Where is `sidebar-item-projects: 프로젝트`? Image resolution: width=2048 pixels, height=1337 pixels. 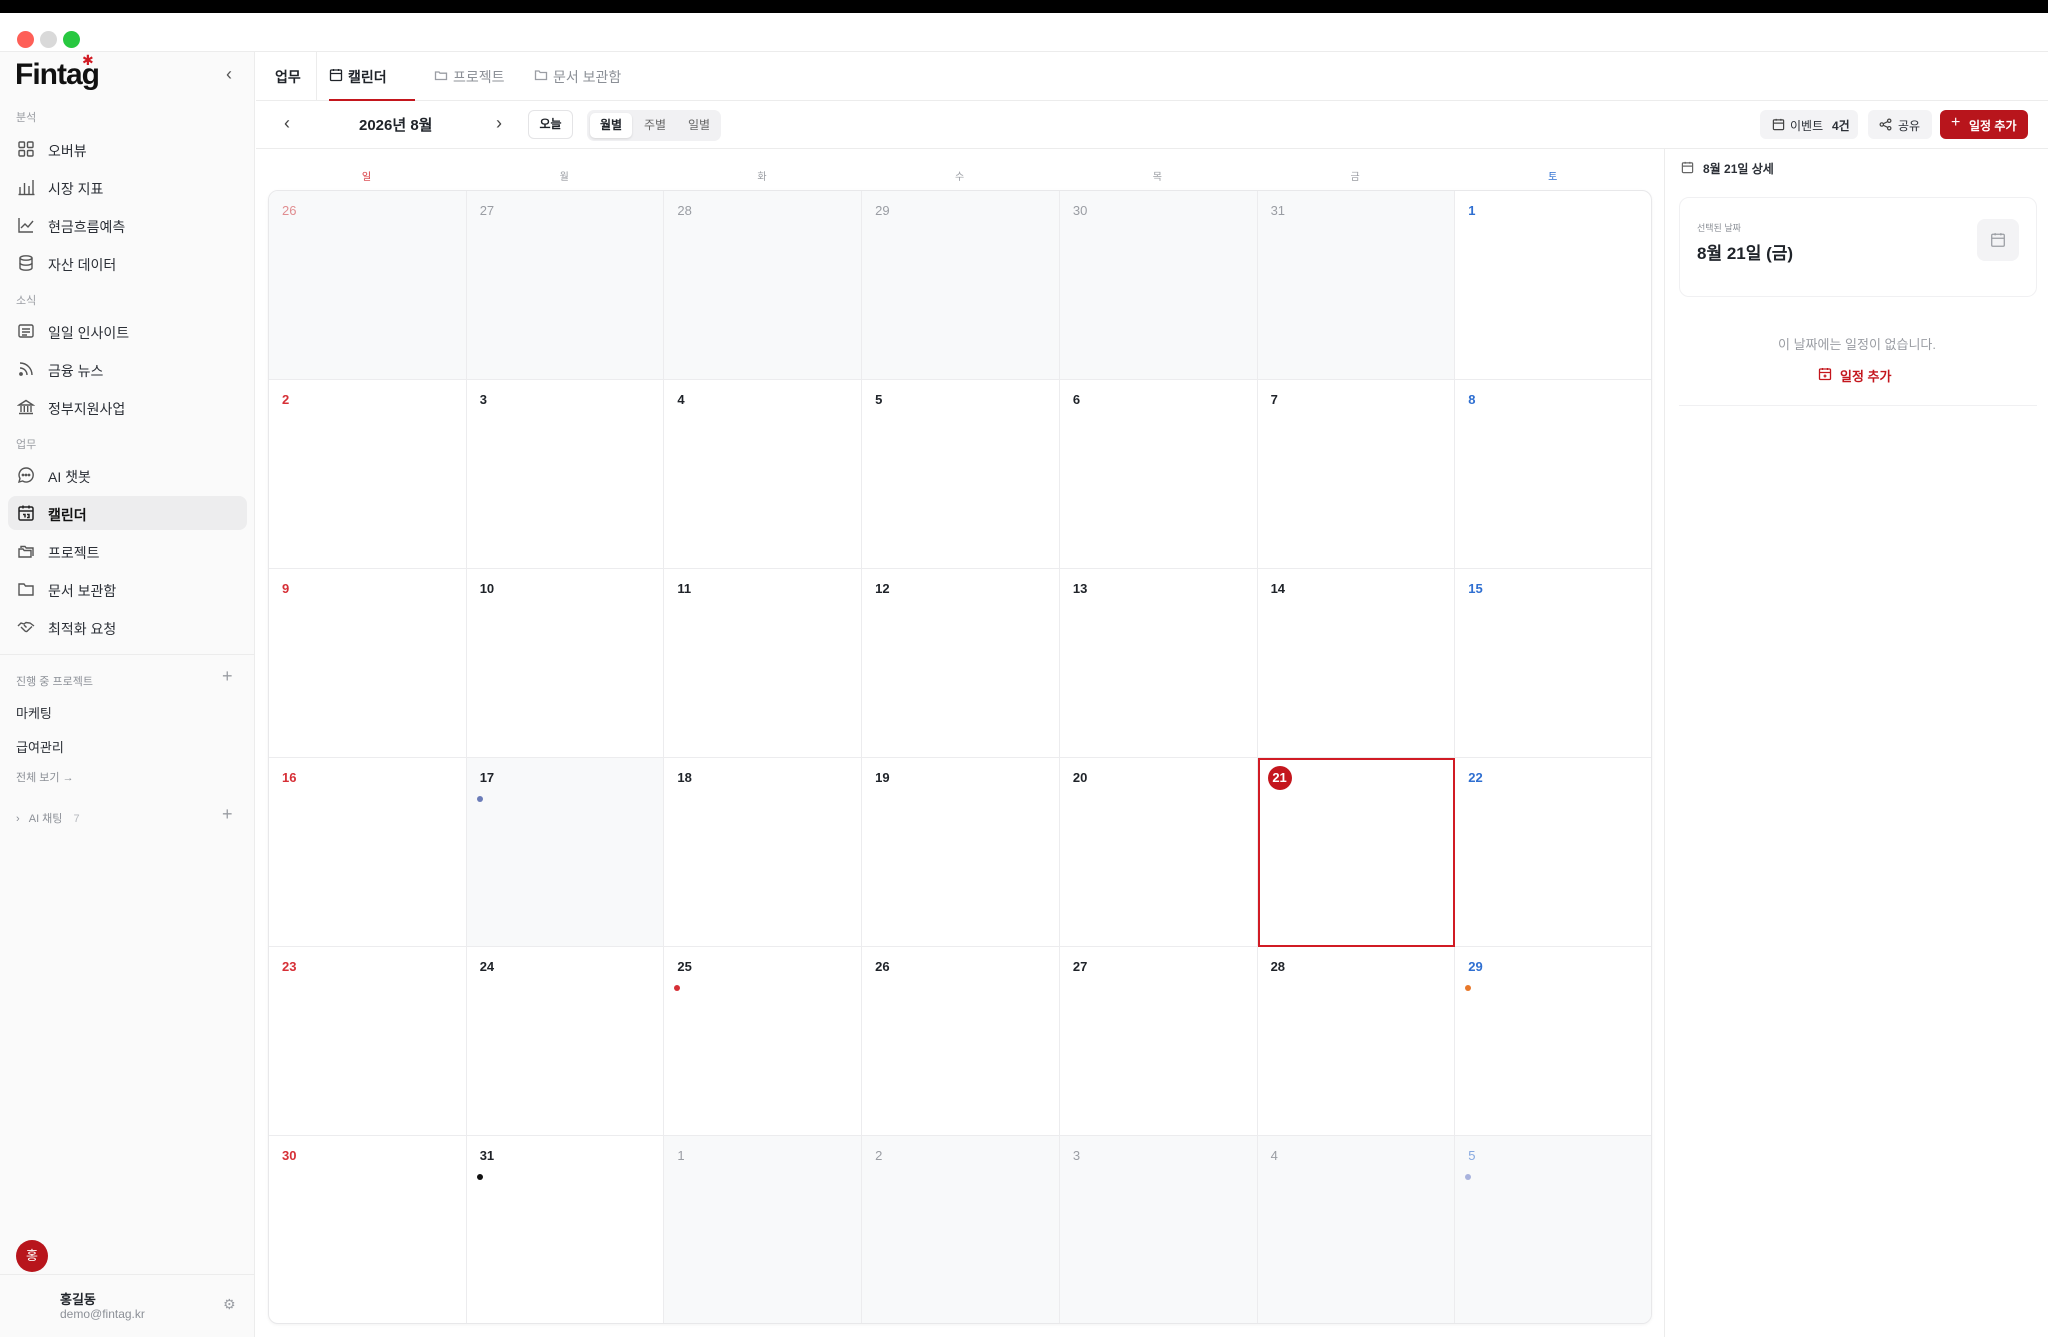
sidebar-item-projects: 프로젝트 is located at coordinates (127, 551).